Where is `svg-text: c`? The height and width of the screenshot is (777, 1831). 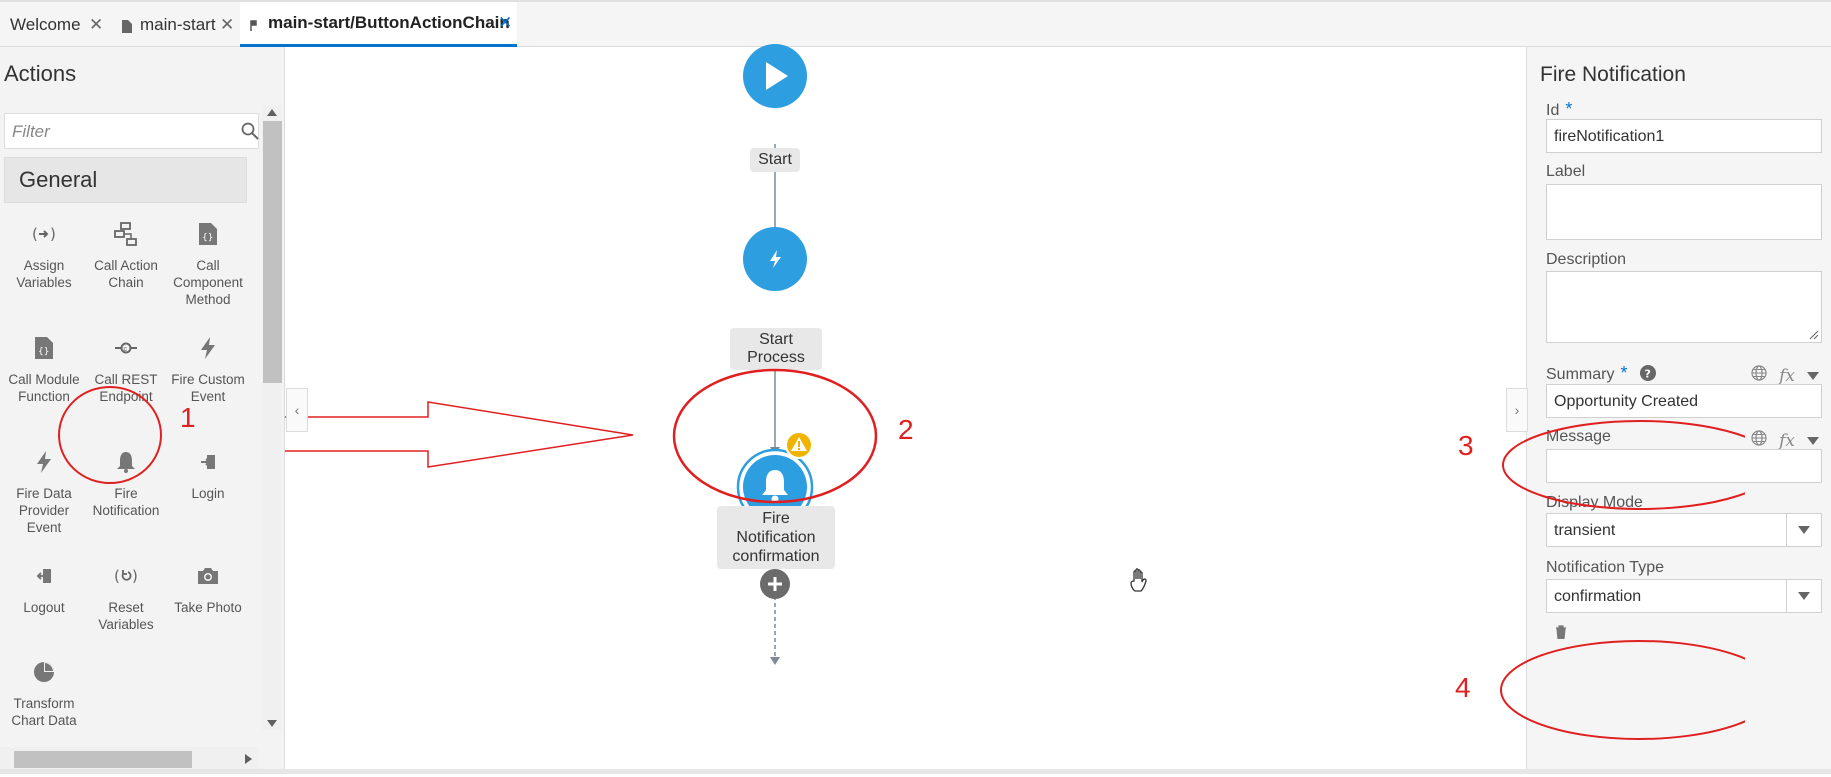
svg-text: c is located at coordinates (126, 349).